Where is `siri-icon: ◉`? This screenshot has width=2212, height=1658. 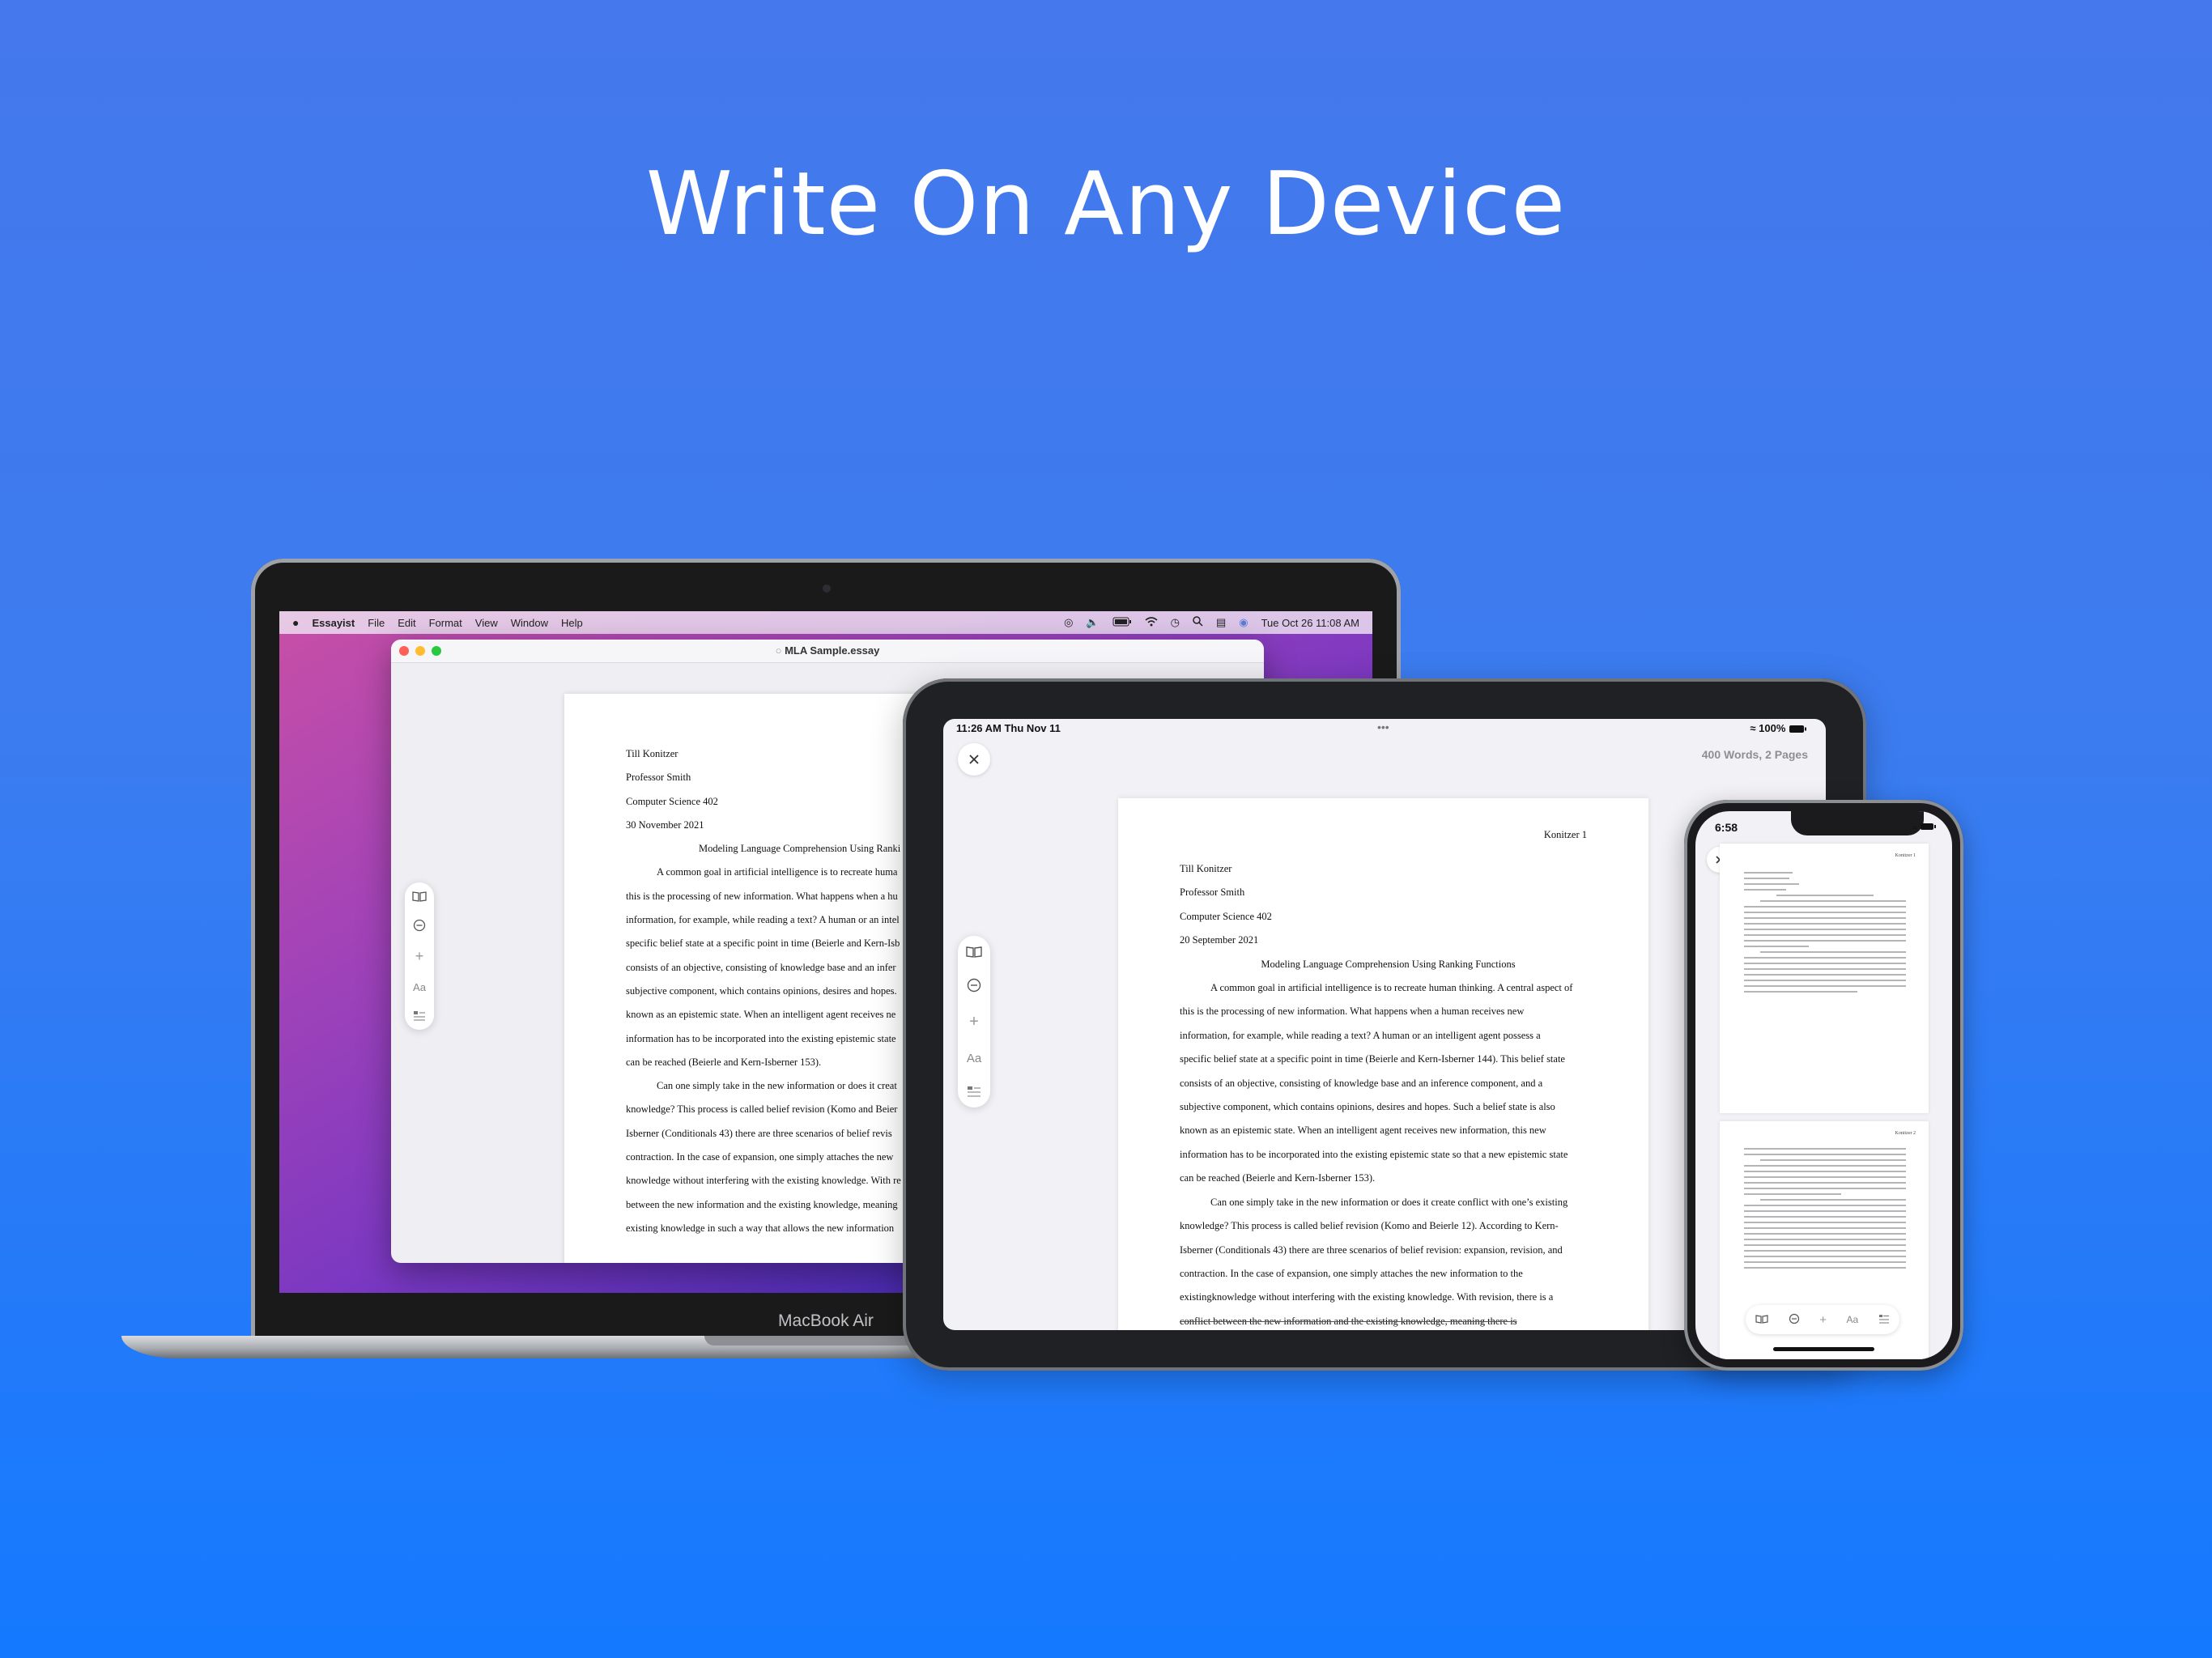 siri-icon: ◉ is located at coordinates (1244, 622).